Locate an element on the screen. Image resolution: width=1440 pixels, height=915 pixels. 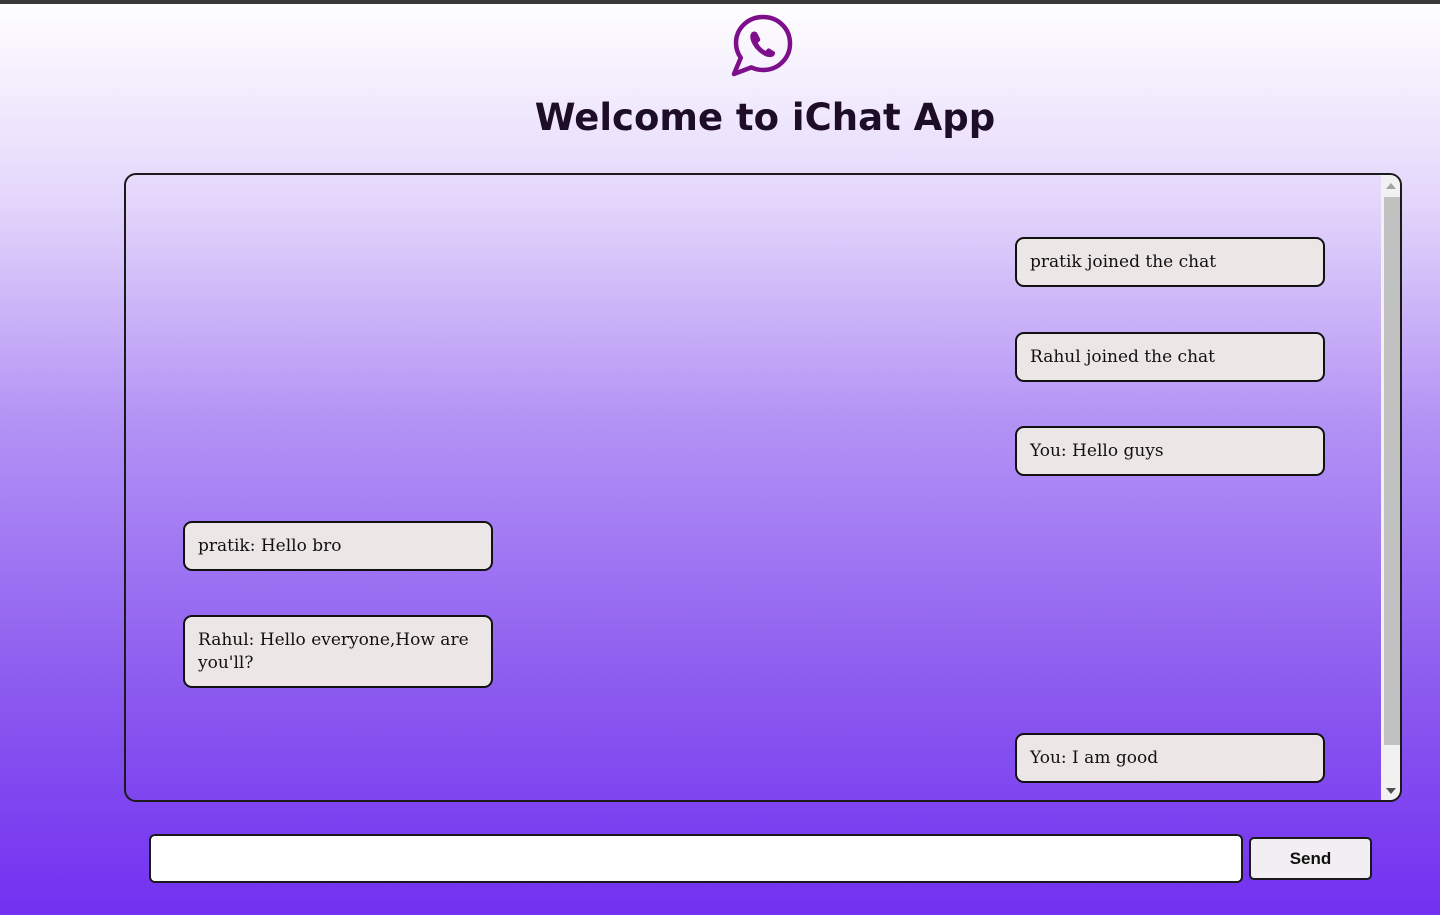
message-input is located at coordinates (696, 858).